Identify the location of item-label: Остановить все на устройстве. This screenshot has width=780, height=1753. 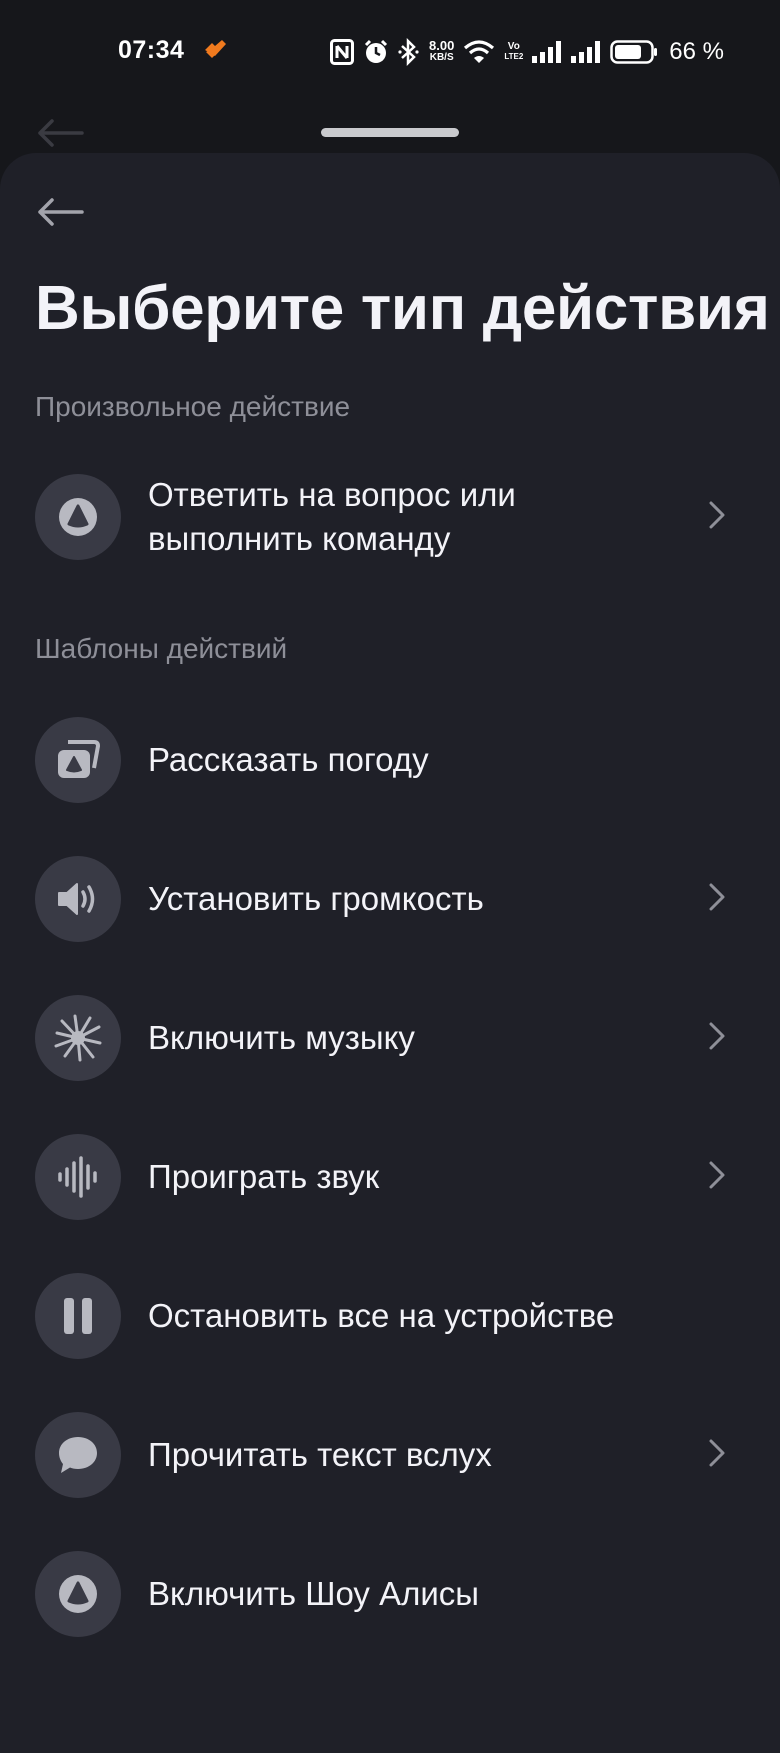
(381, 1315).